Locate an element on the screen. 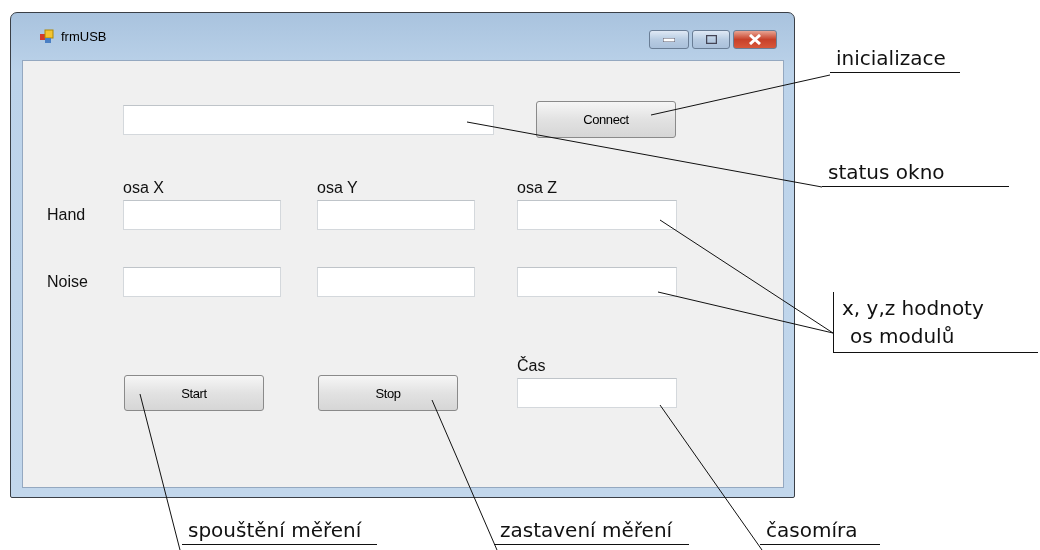 The width and height of the screenshot is (1040, 550). minimize-icon is located at coordinates (669, 39).